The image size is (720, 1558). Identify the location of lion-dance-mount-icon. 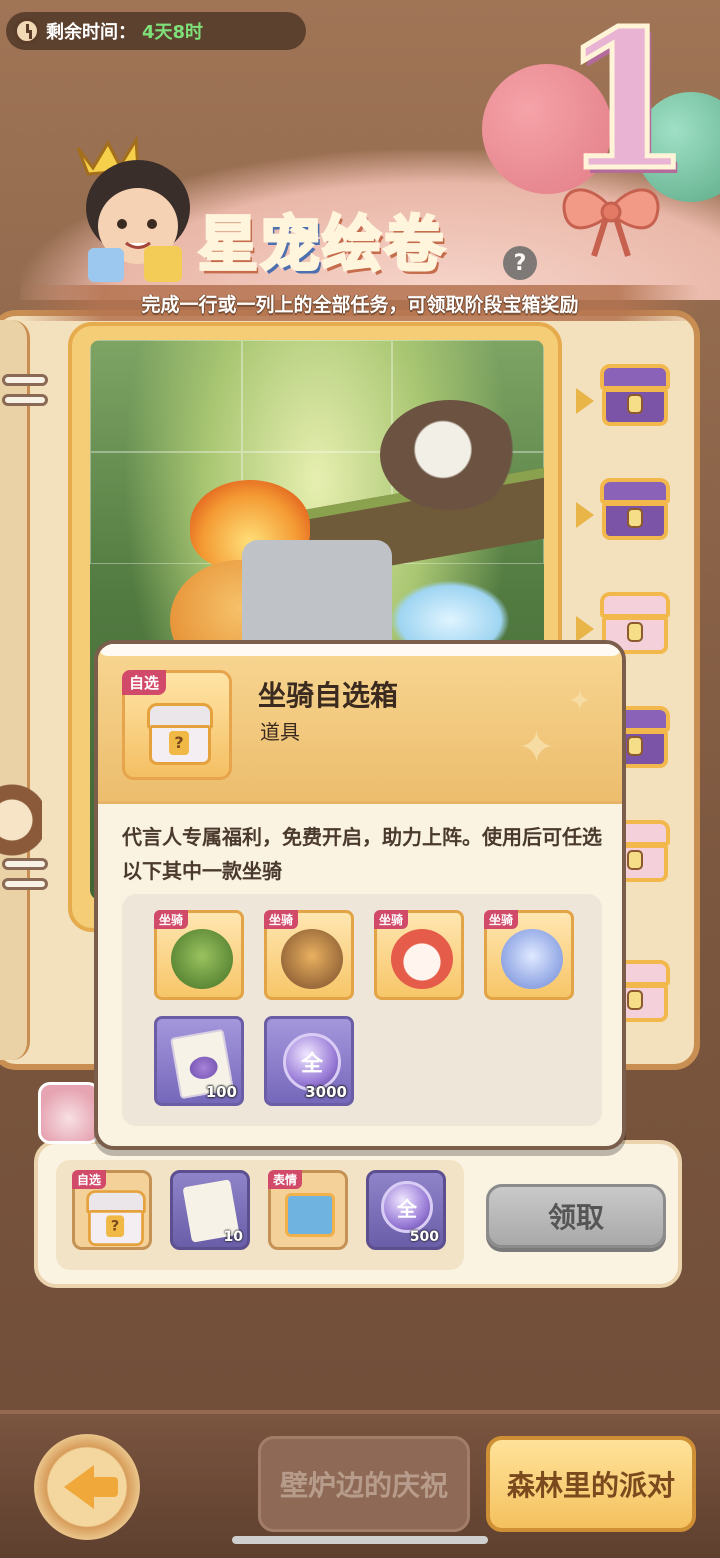
(422, 959).